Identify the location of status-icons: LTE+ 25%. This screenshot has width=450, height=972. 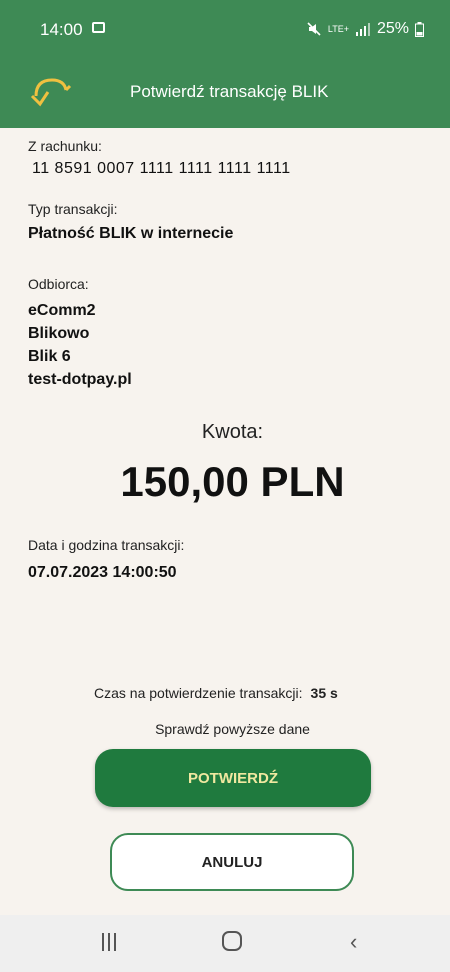
(365, 29).